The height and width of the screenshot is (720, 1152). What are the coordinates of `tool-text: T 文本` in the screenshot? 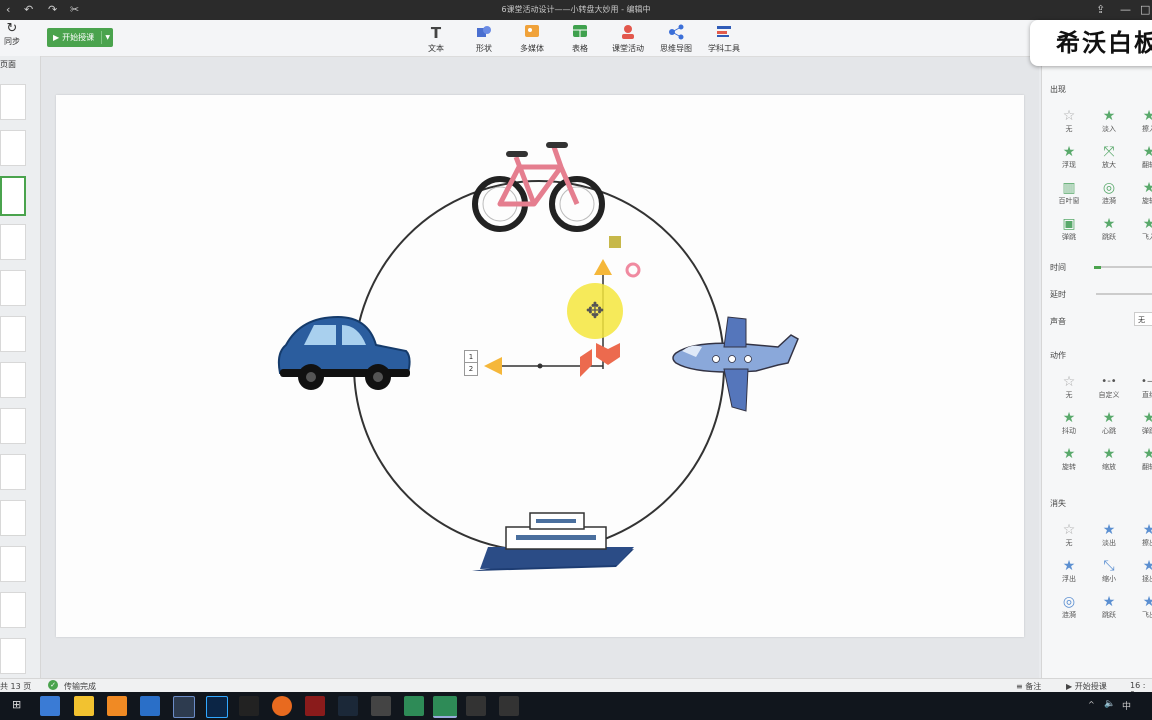 It's located at (436, 39).